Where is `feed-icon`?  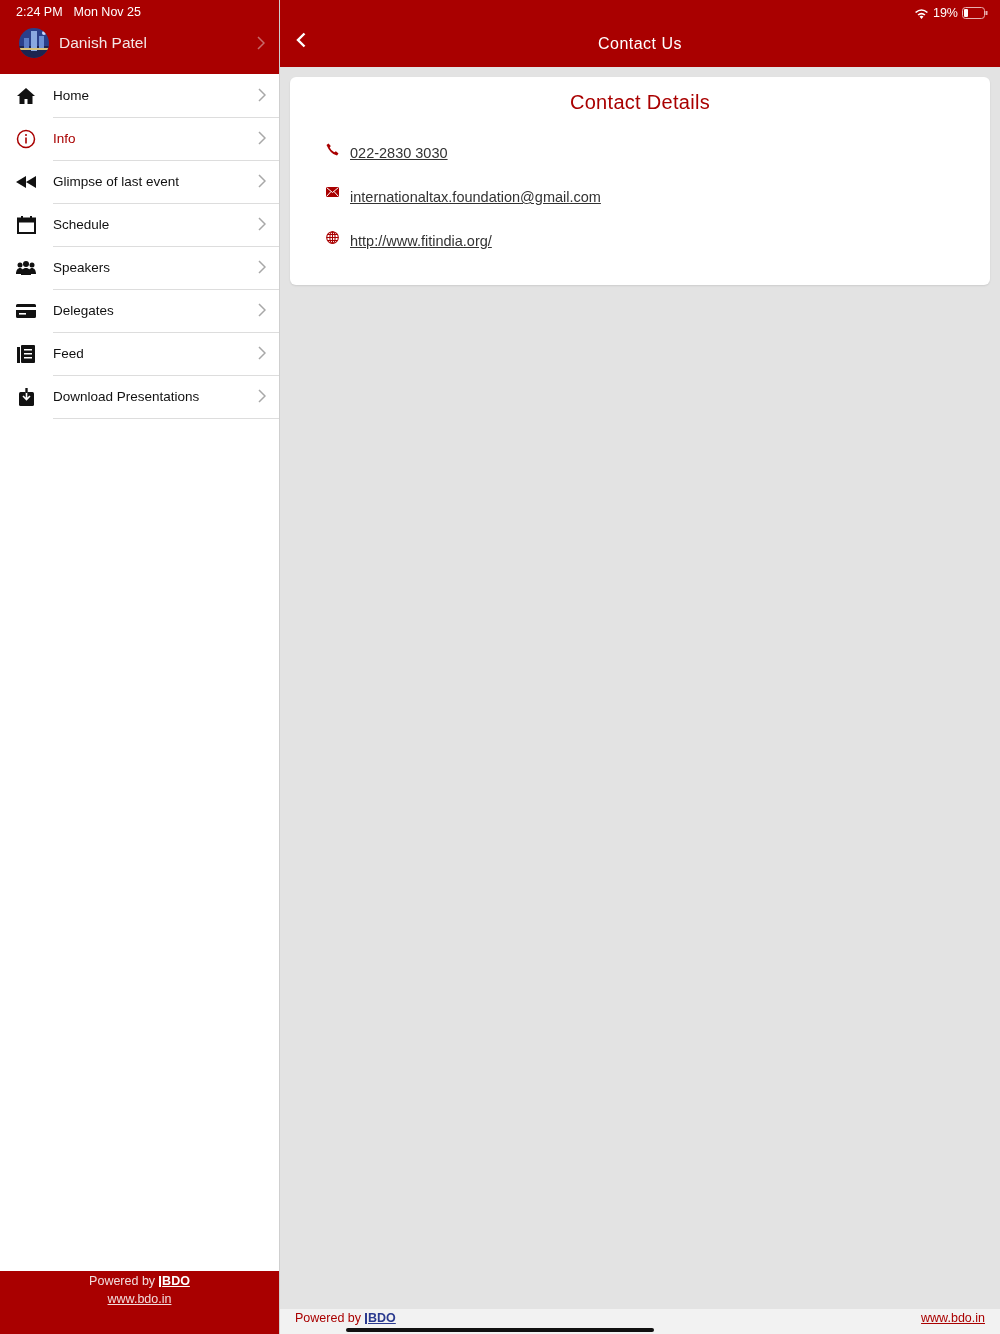
feed-icon is located at coordinates (26, 353).